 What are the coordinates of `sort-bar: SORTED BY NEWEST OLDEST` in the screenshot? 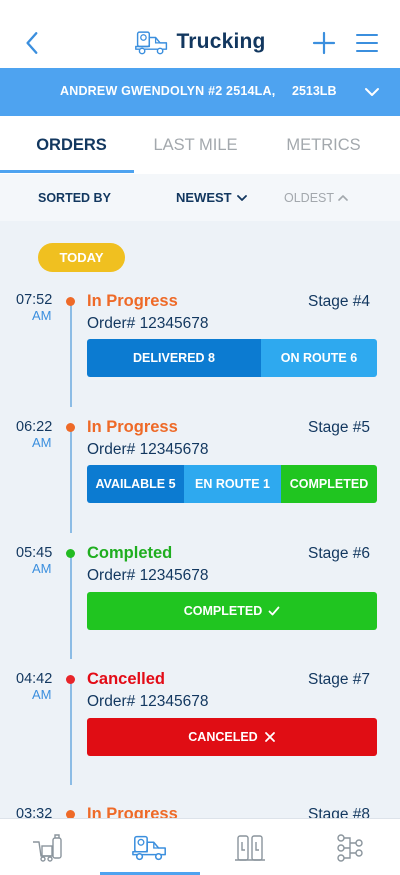 It's located at (200, 197).